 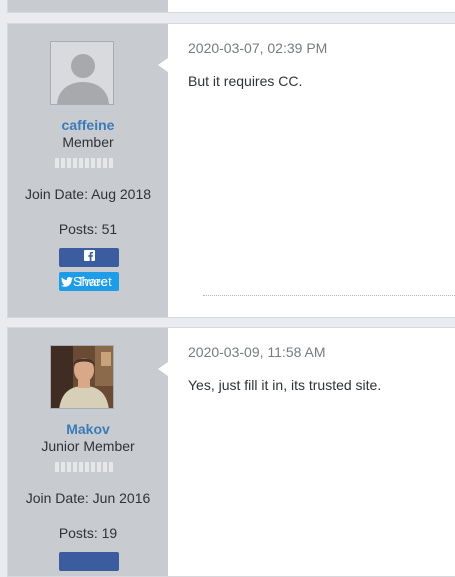 I want to click on post-message: But it requires CC., so click(x=245, y=81).